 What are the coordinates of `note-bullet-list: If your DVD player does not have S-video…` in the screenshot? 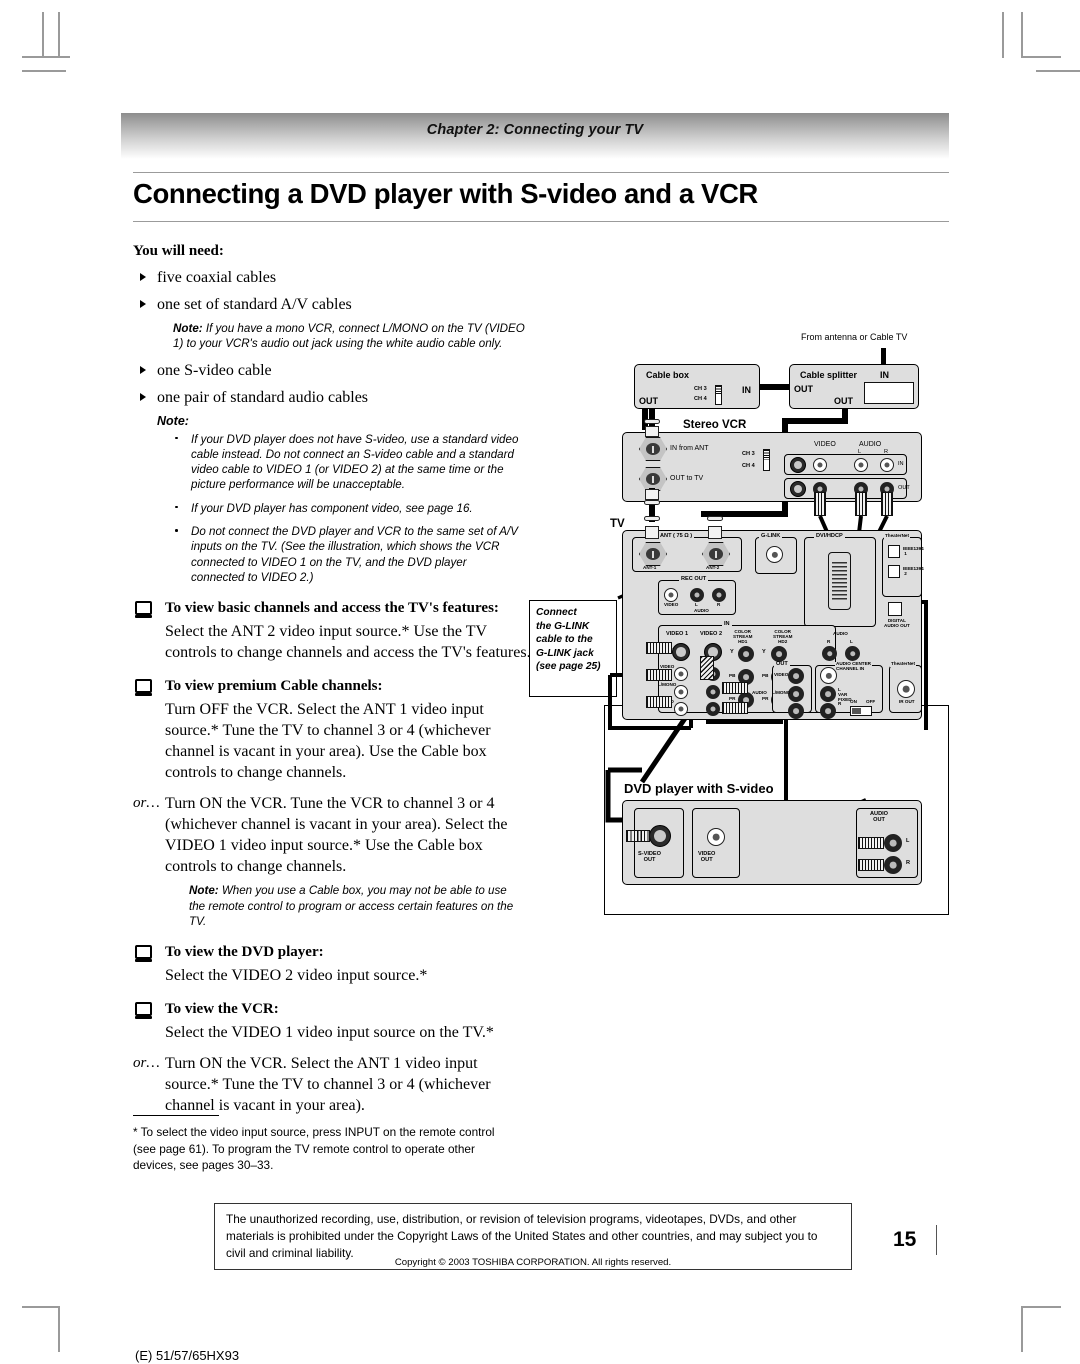 It's located at (333, 509).